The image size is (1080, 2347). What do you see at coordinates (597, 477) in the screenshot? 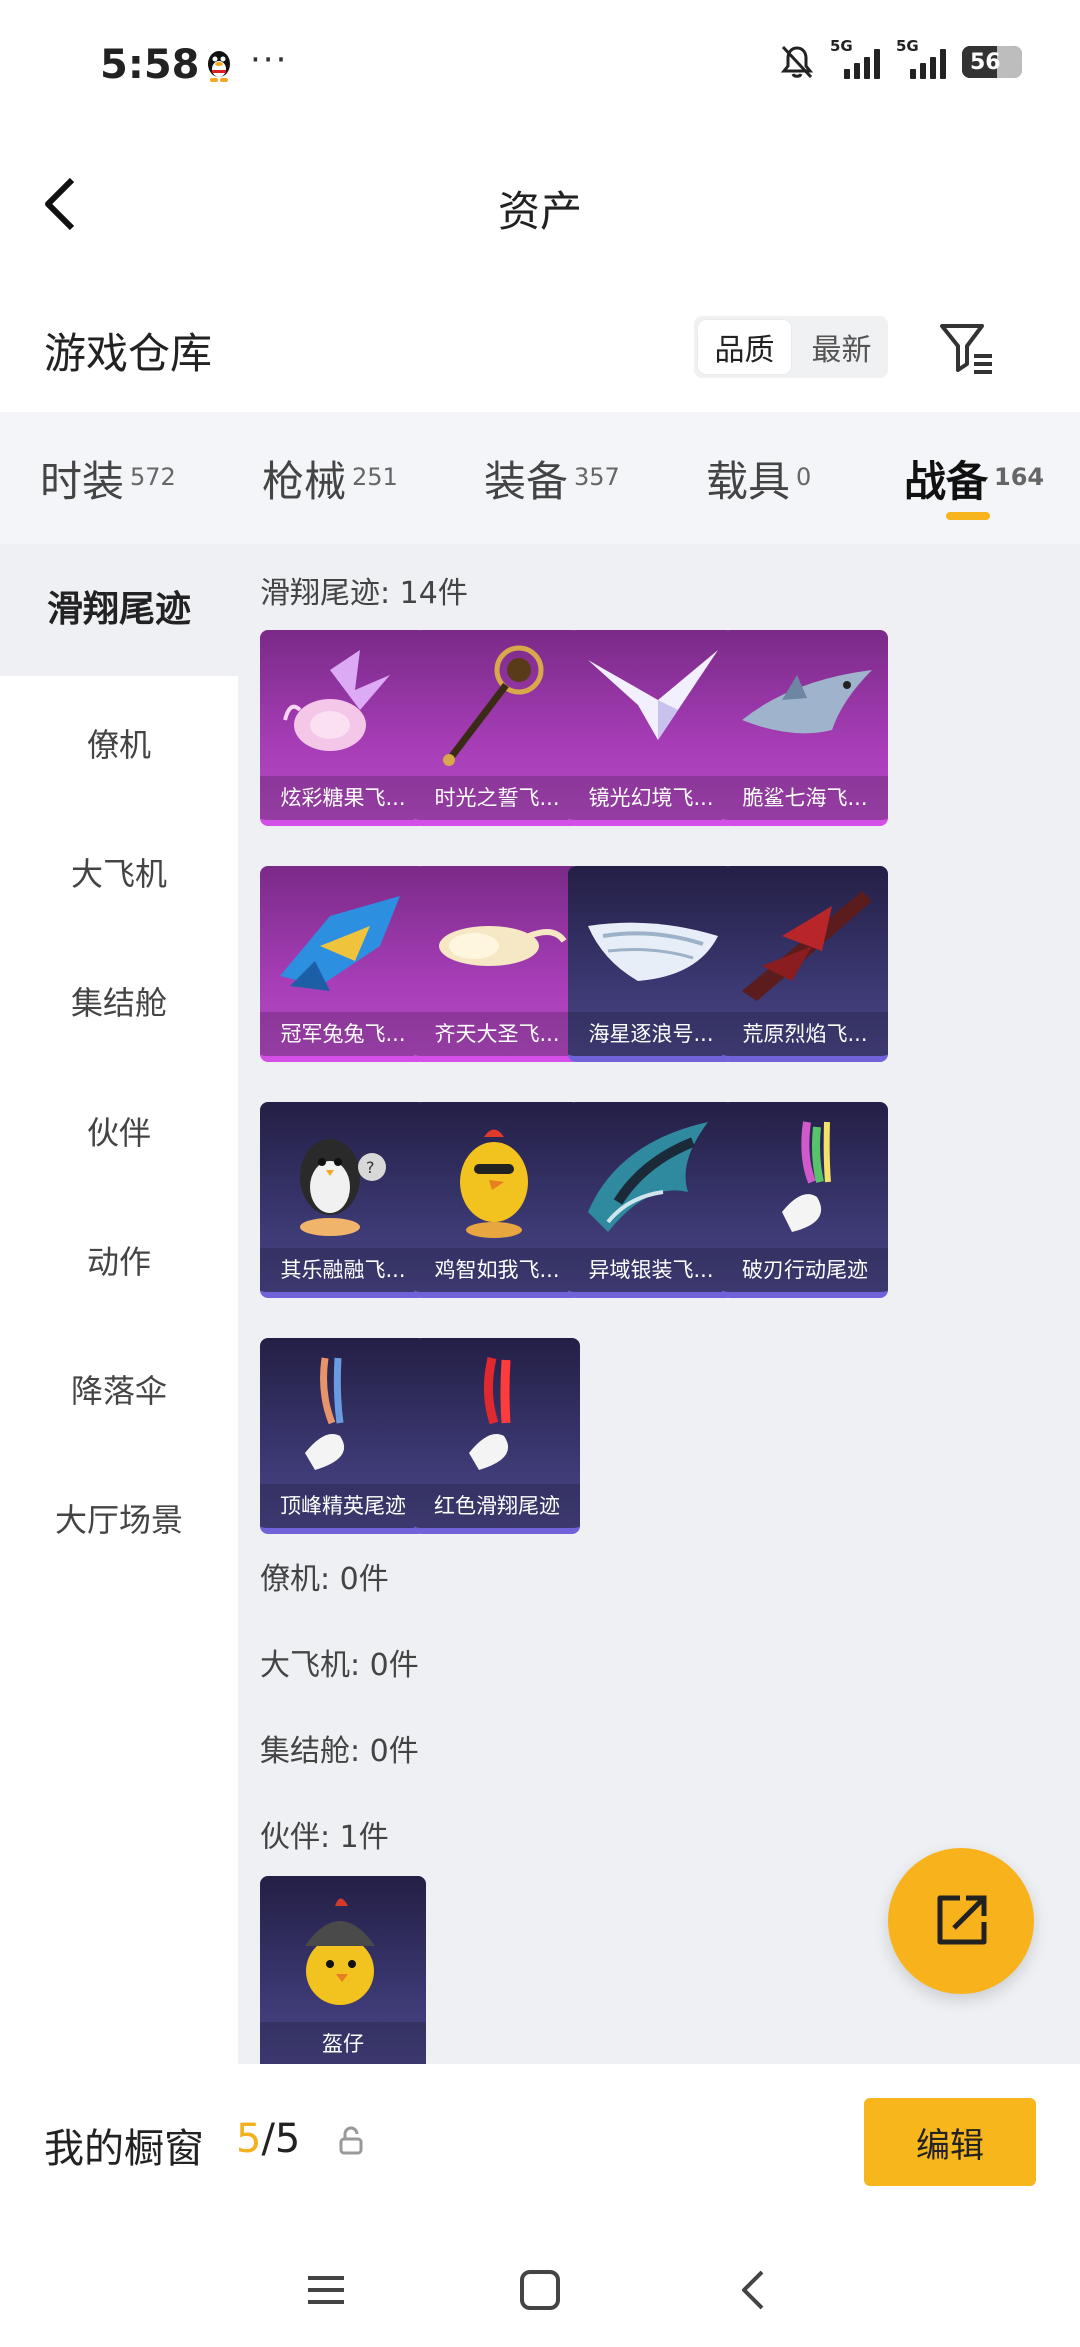
I see `tab-count: 357` at bounding box center [597, 477].